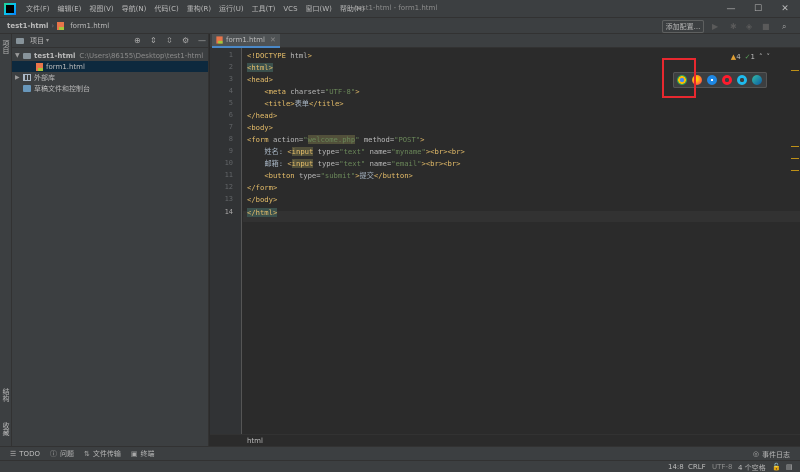 This screenshot has width=800, height=472. Describe the element at coordinates (102, 454) in the screenshot. I see `file-transfer-tab: ⇅ 文件传输` at that location.